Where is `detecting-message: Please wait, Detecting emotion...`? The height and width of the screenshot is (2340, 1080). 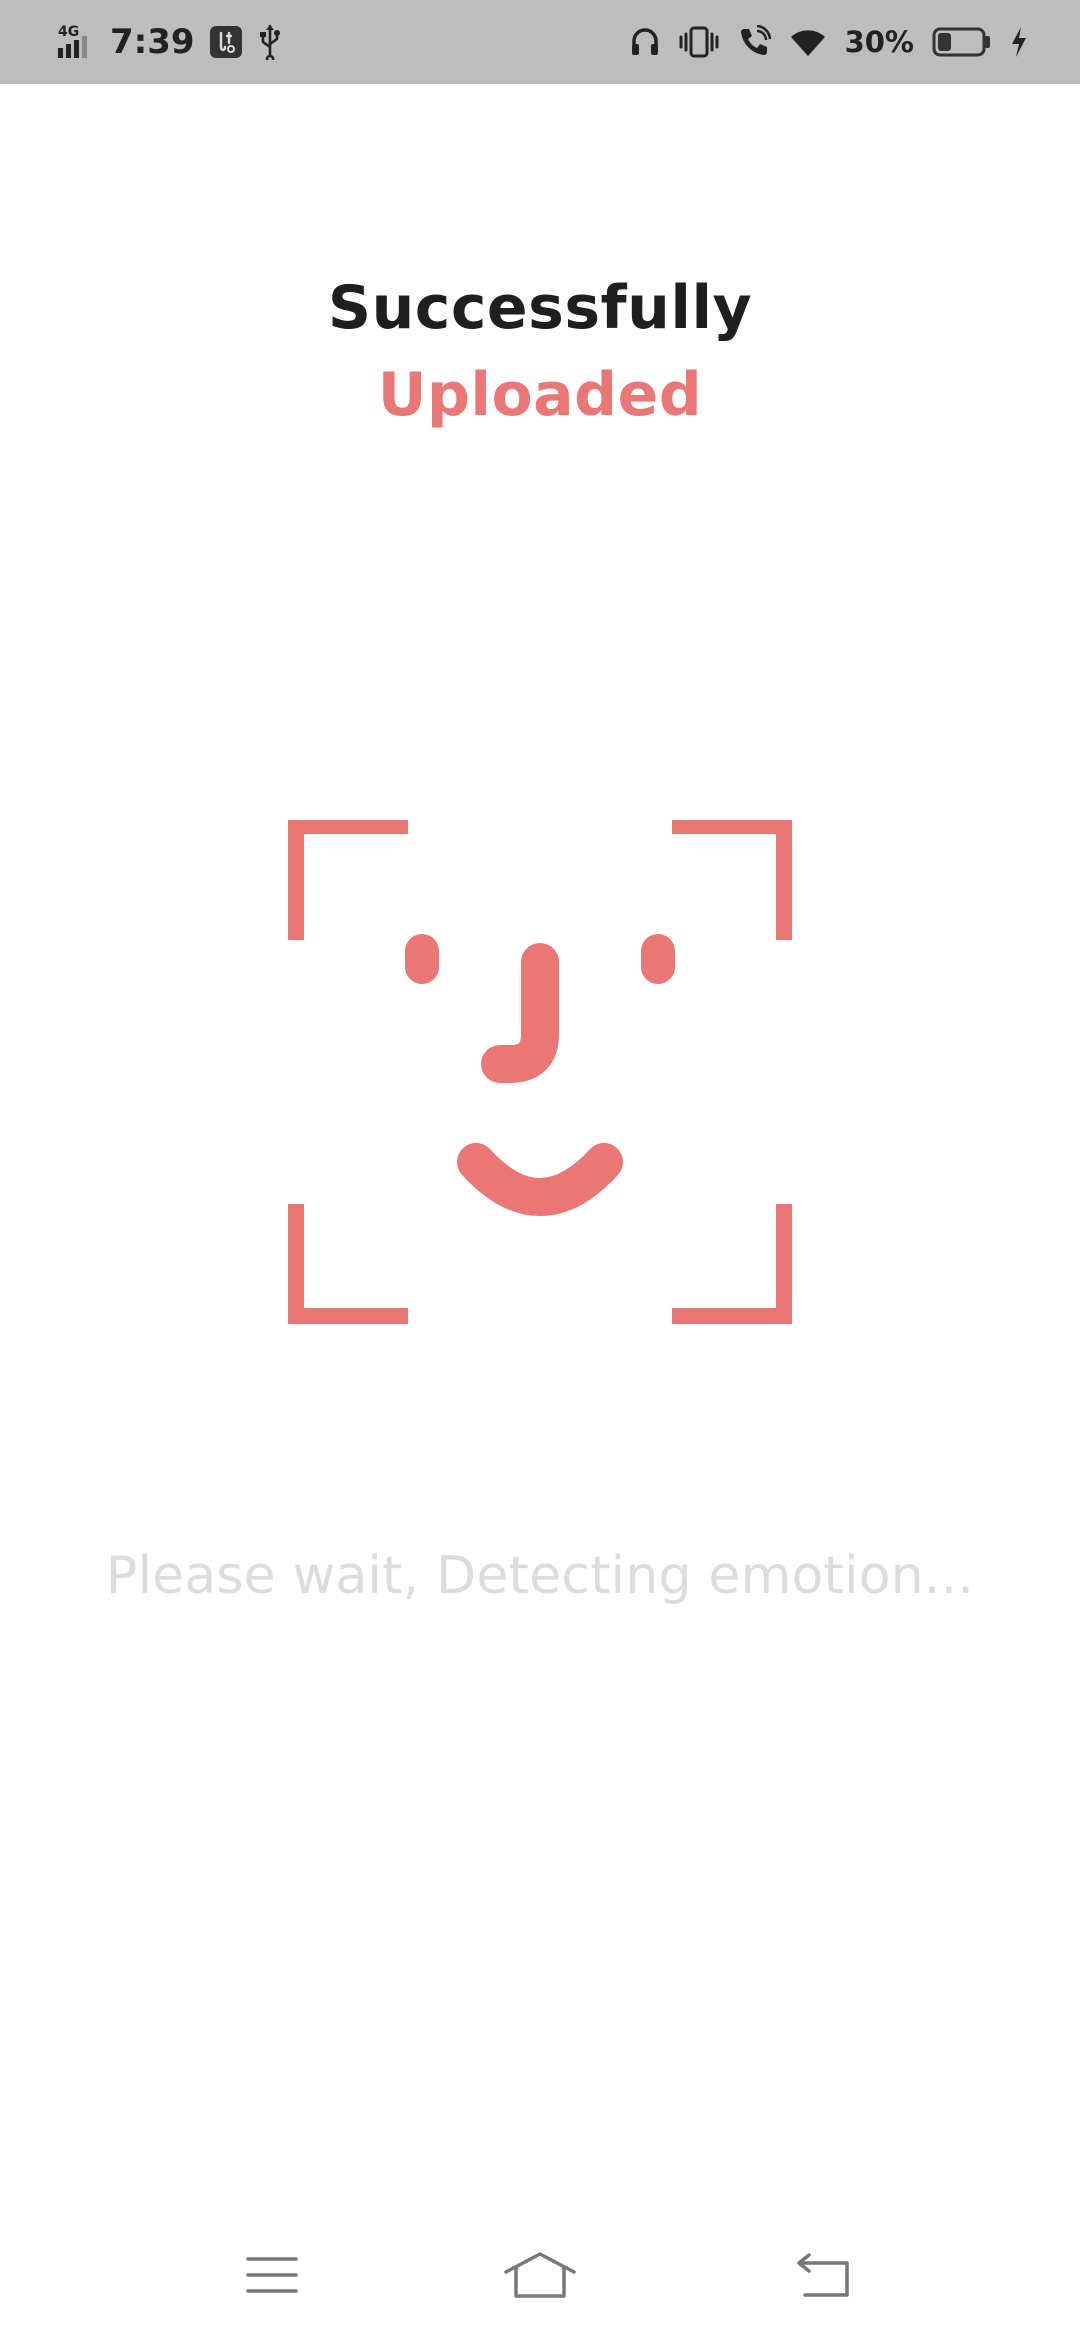 detecting-message: Please wait, Detecting emotion... is located at coordinates (540, 1576).